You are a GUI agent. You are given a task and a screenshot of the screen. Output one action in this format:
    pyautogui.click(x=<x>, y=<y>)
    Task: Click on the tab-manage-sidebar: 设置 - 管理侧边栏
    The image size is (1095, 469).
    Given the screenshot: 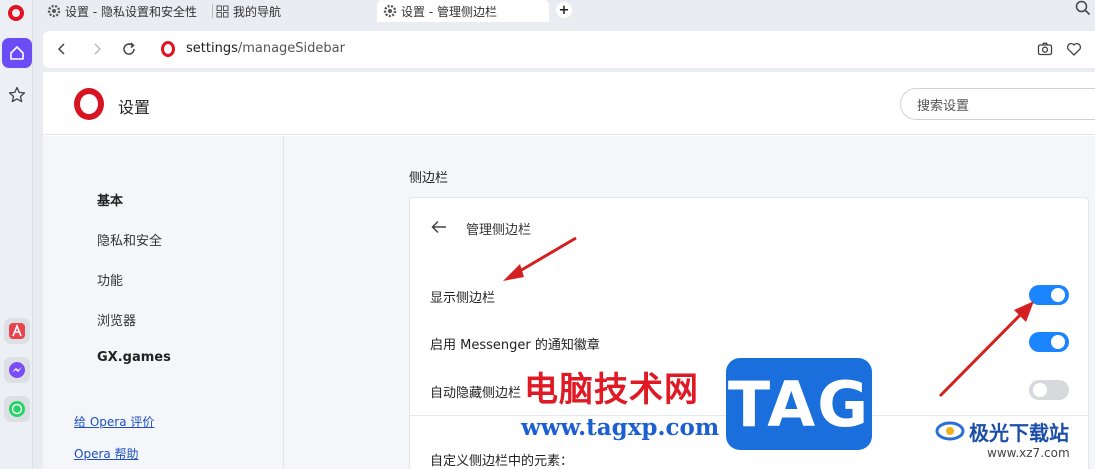 What is the action you would take?
    pyautogui.click(x=463, y=11)
    